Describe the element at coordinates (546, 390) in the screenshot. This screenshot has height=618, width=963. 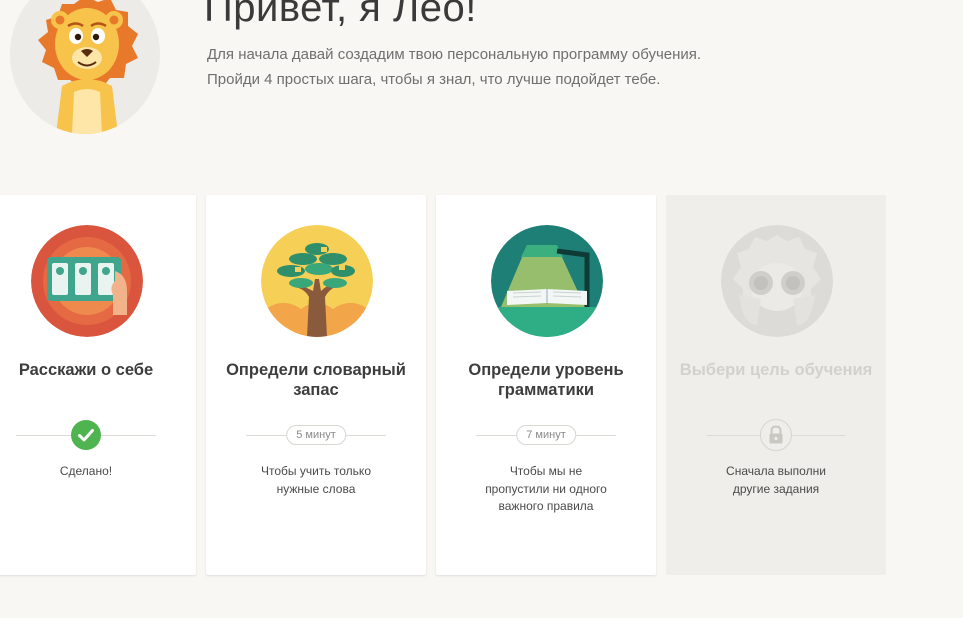
I see `step-title-line-2: грамматики` at that location.